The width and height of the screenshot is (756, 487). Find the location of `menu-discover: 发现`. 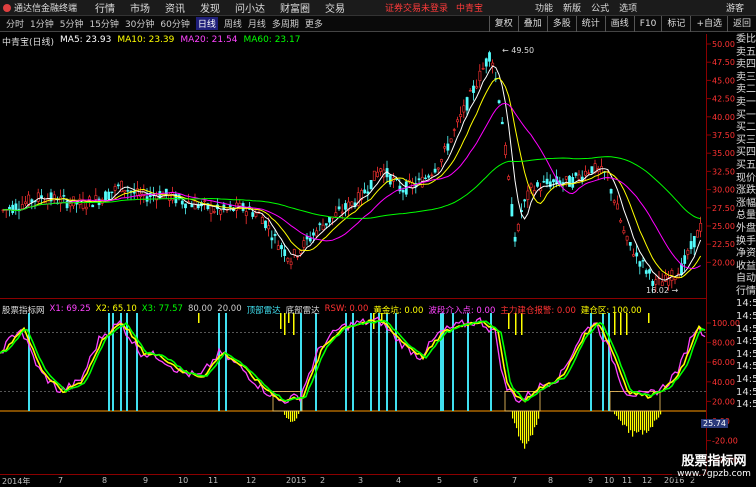

menu-discover: 发现 is located at coordinates (210, 7).